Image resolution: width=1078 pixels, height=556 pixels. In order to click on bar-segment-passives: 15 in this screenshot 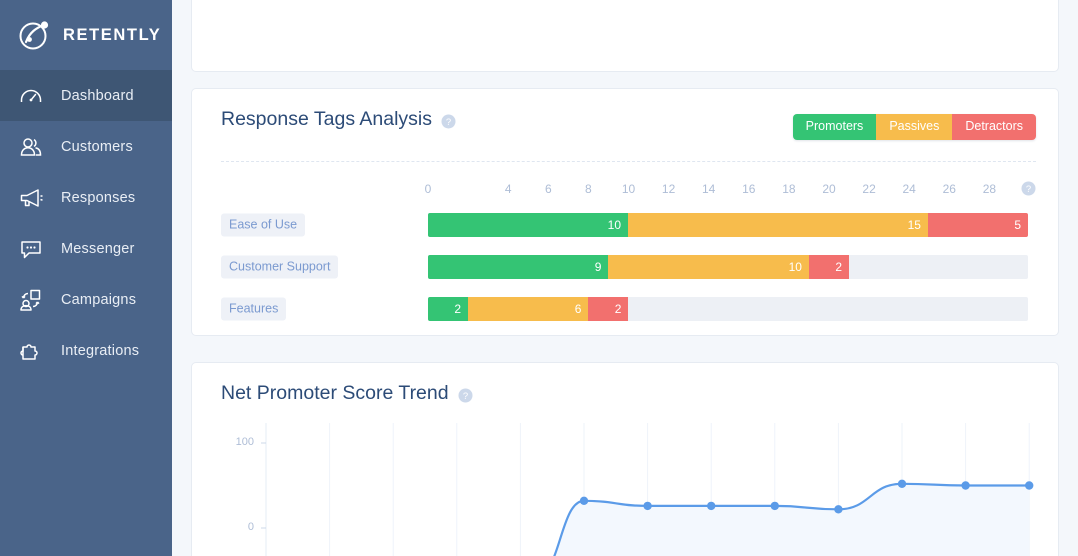, I will do `click(778, 225)`.